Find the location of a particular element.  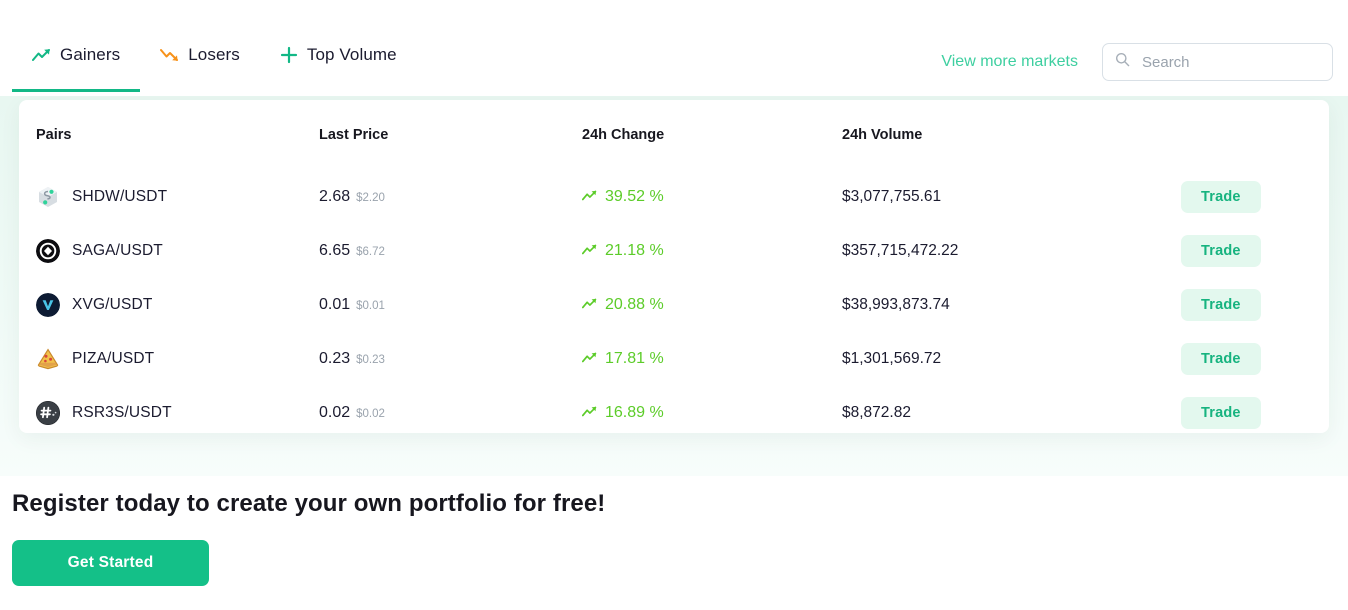

volume-value: $8,872.82 is located at coordinates (876, 412).